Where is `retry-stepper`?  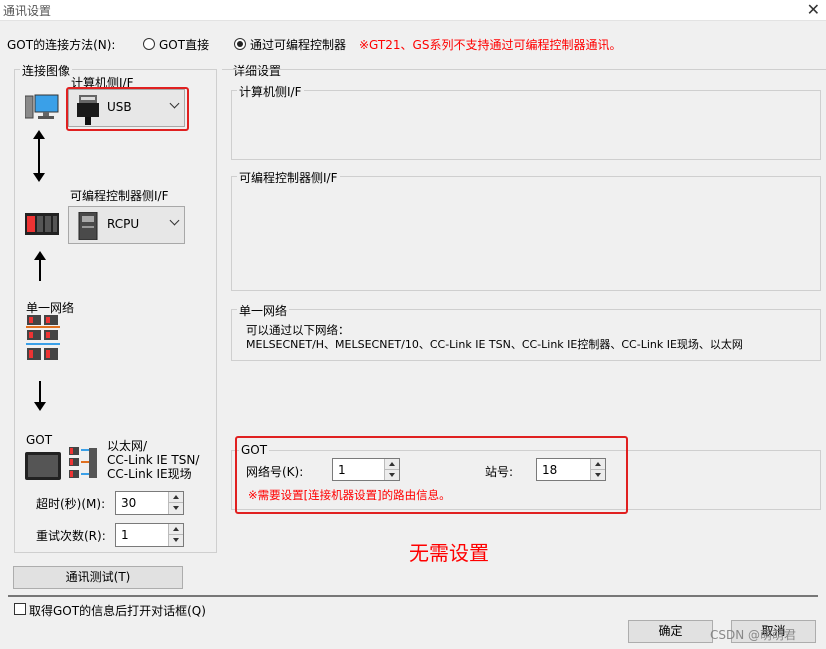 retry-stepper is located at coordinates (149, 535).